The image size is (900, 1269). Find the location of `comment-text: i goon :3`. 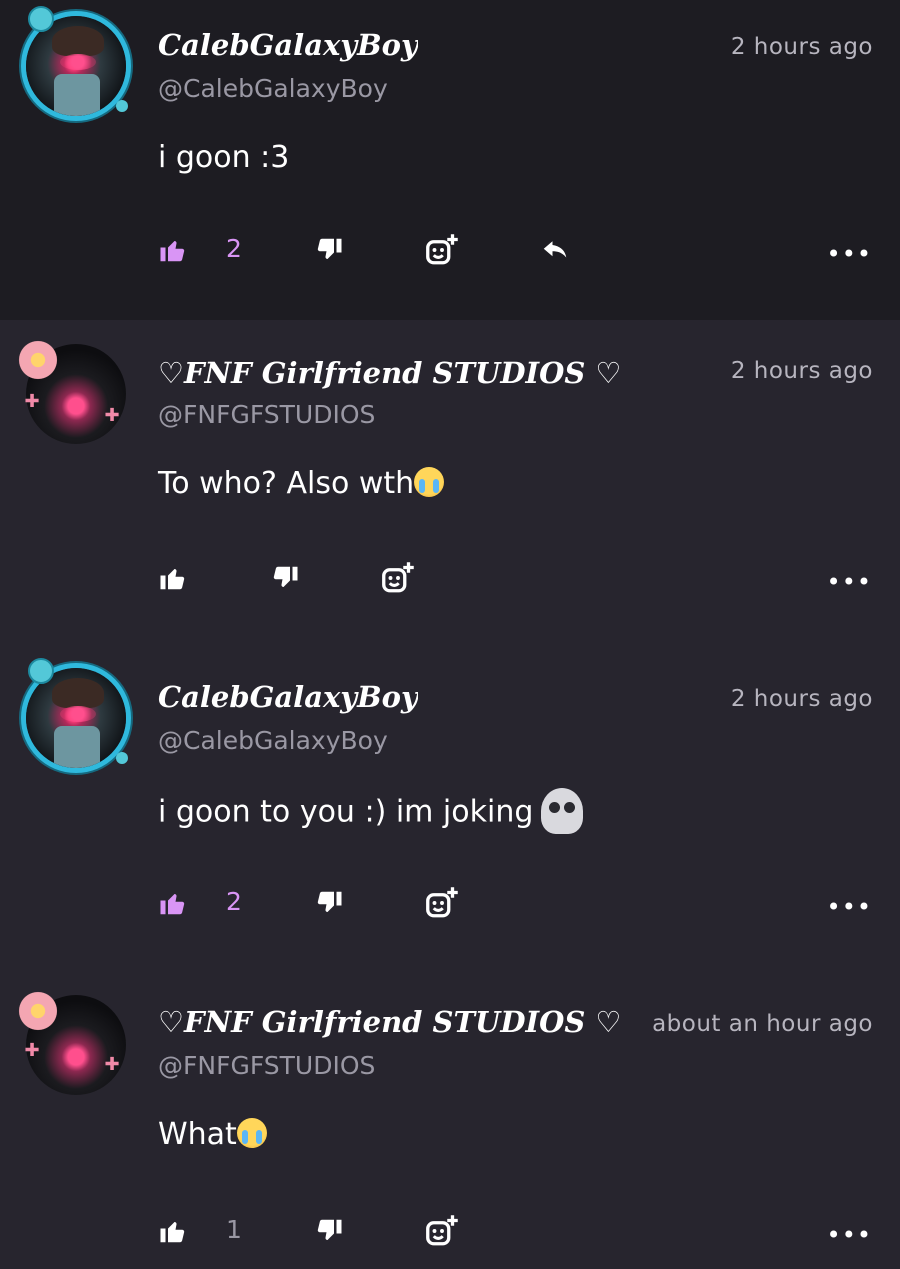

comment-text: i goon :3 is located at coordinates (224, 157).